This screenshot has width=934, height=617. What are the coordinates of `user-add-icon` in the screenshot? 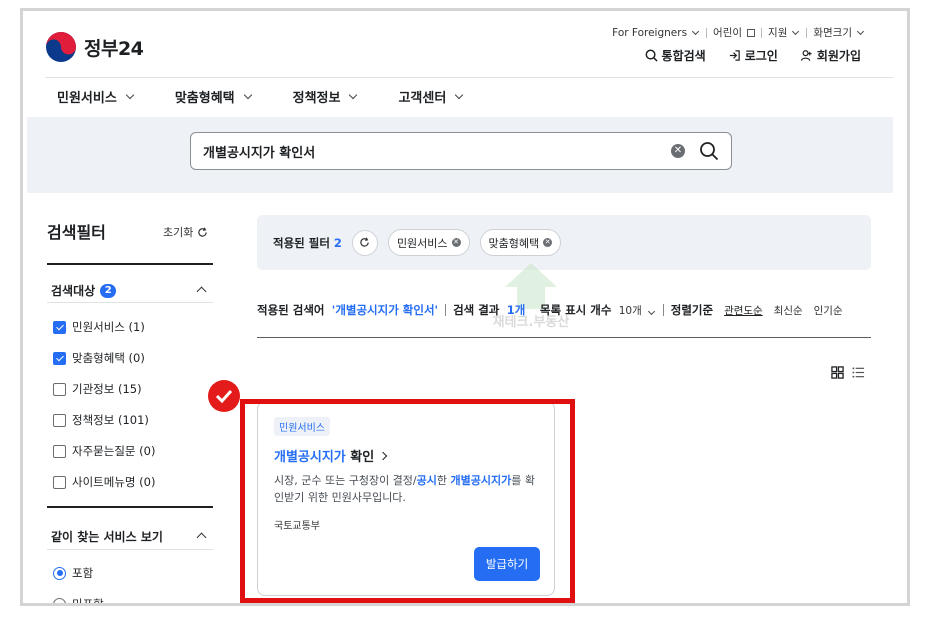 It's located at (806, 55).